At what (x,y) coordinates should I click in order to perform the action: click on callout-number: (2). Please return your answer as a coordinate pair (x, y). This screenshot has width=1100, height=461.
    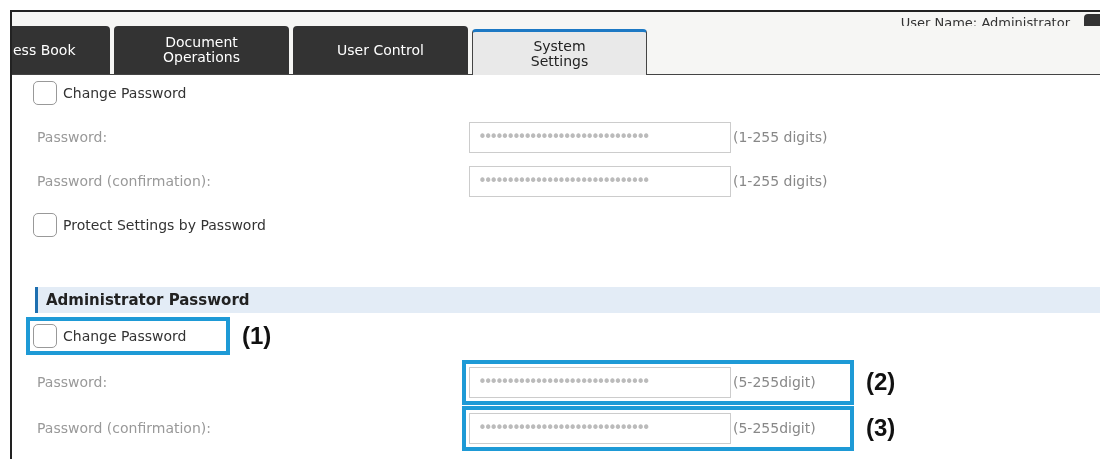
    Looking at the image, I should click on (881, 382).